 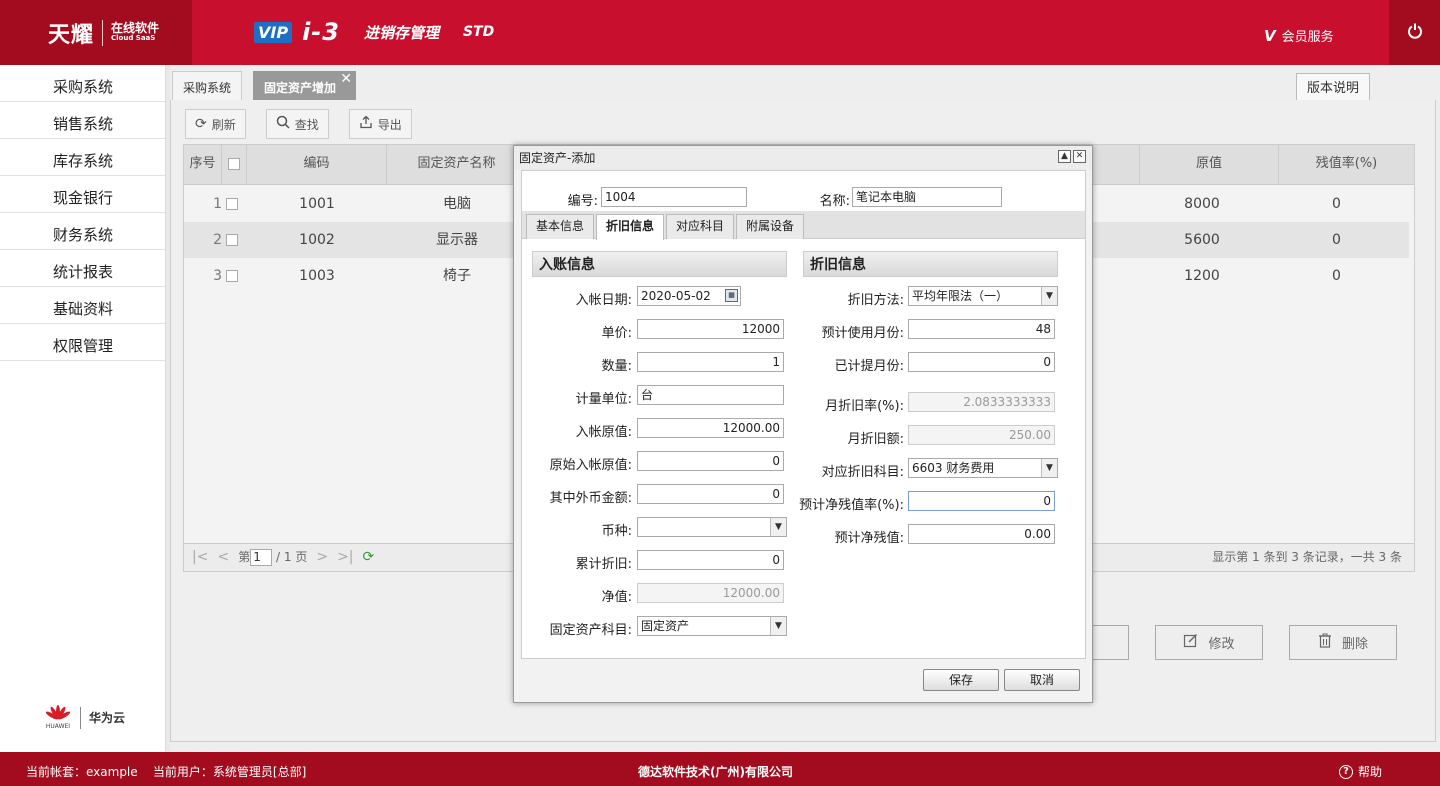 What do you see at coordinates (304, 87) in the screenshot?
I see `tab-fixed-asset-add: 固定资产增加 ✕` at bounding box center [304, 87].